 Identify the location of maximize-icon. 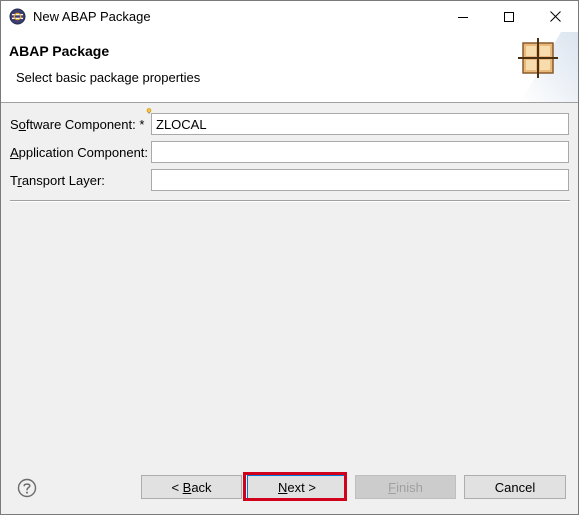
(509, 16).